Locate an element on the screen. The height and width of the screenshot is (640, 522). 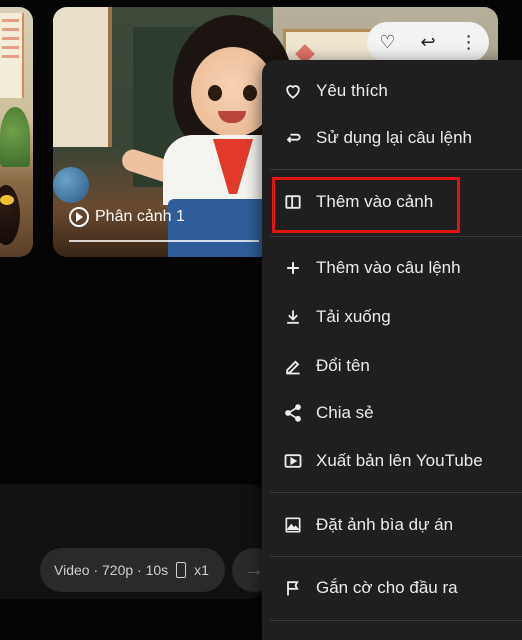
menu-item-reuse-prompt: Sử dụng lại câu lệnh is located at coordinates (392, 138).